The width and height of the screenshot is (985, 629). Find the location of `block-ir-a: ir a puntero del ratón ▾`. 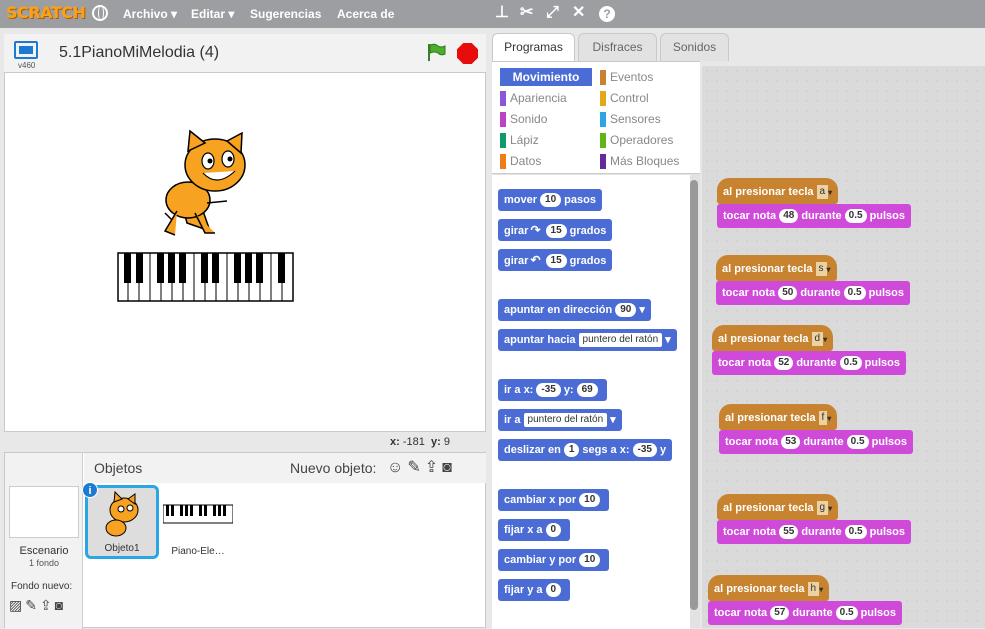

block-ir-a: ir a puntero del ratón ▾ is located at coordinates (560, 420).